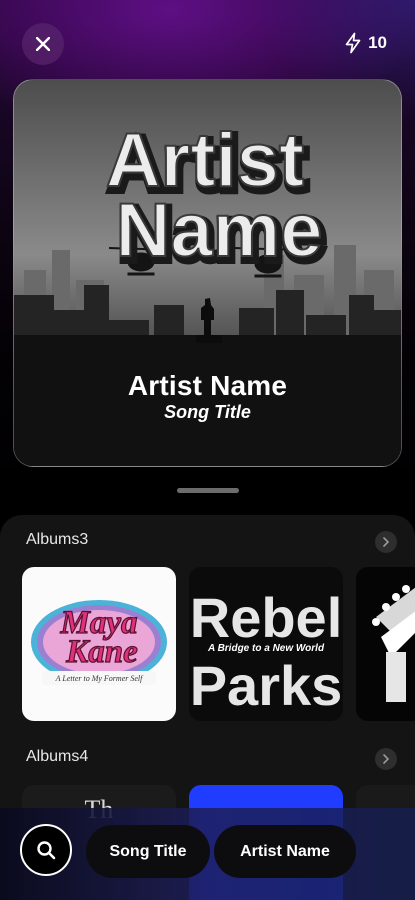 The width and height of the screenshot is (415, 900). What do you see at coordinates (208, 490) in the screenshot?
I see `drag-handle` at bounding box center [208, 490].